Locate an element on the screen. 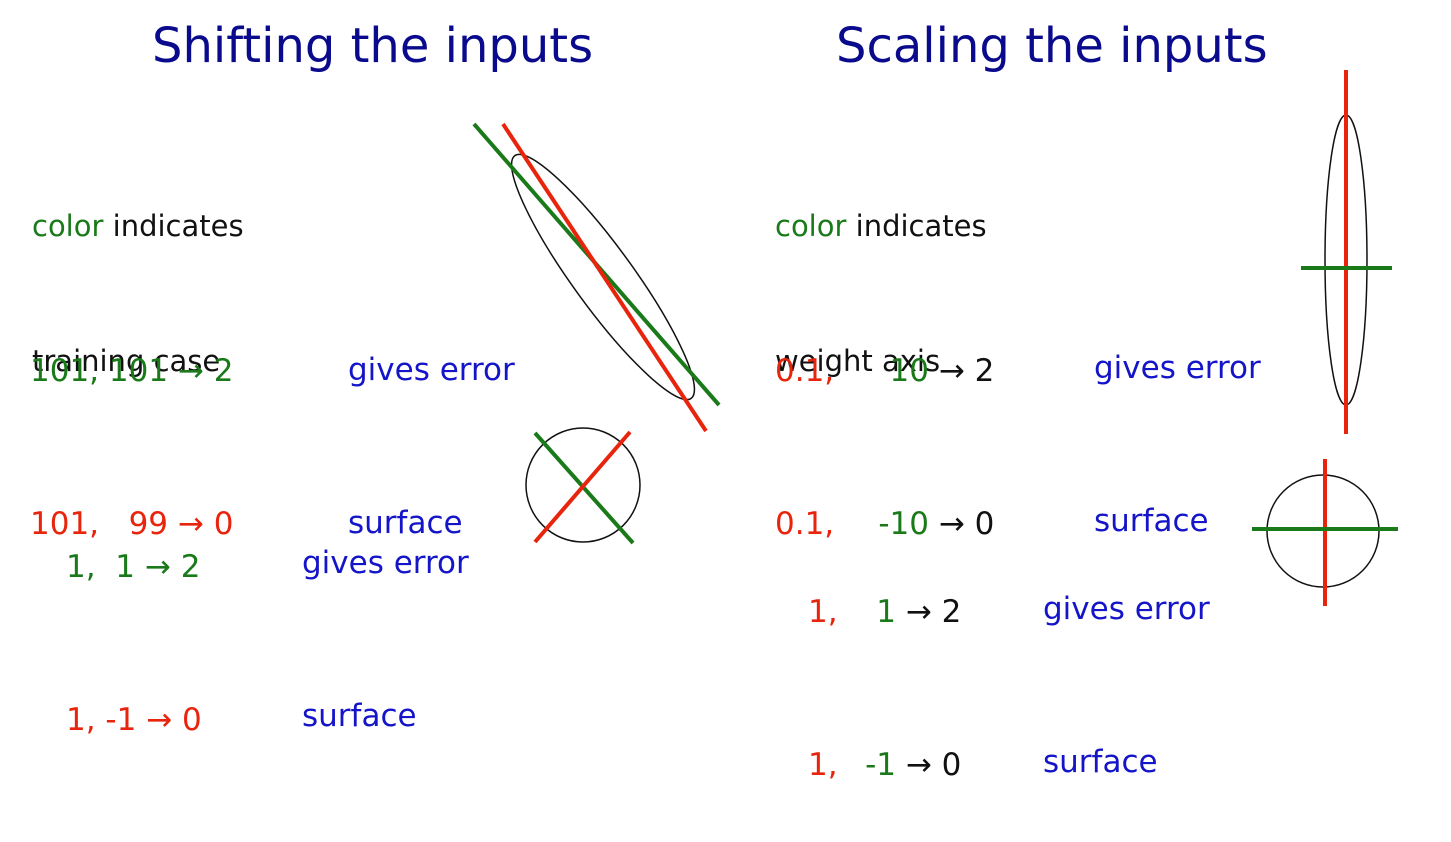 This screenshot has width=1451, height=842. right-elongated-error-surface is located at coordinates (1325, 338).